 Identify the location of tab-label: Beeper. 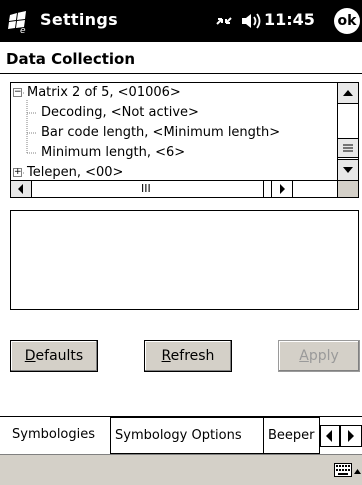
(291, 435).